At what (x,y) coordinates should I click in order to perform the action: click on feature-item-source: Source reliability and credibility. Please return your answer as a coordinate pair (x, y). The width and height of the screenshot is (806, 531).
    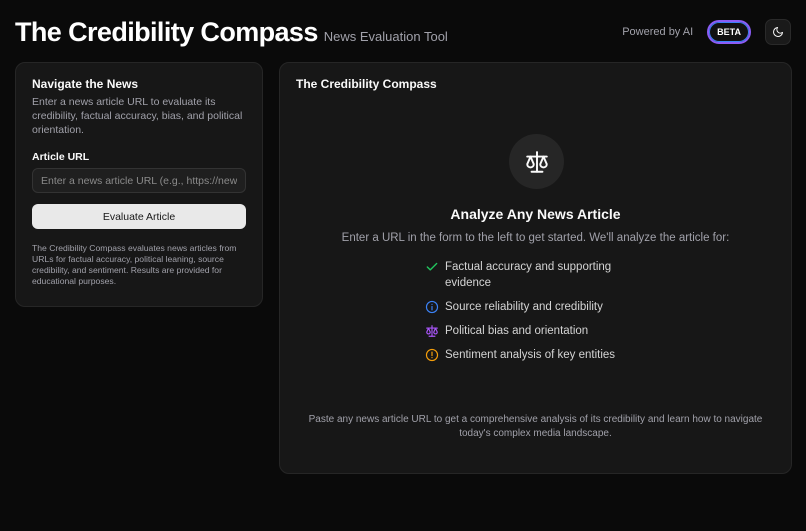
    Looking at the image, I should click on (545, 307).